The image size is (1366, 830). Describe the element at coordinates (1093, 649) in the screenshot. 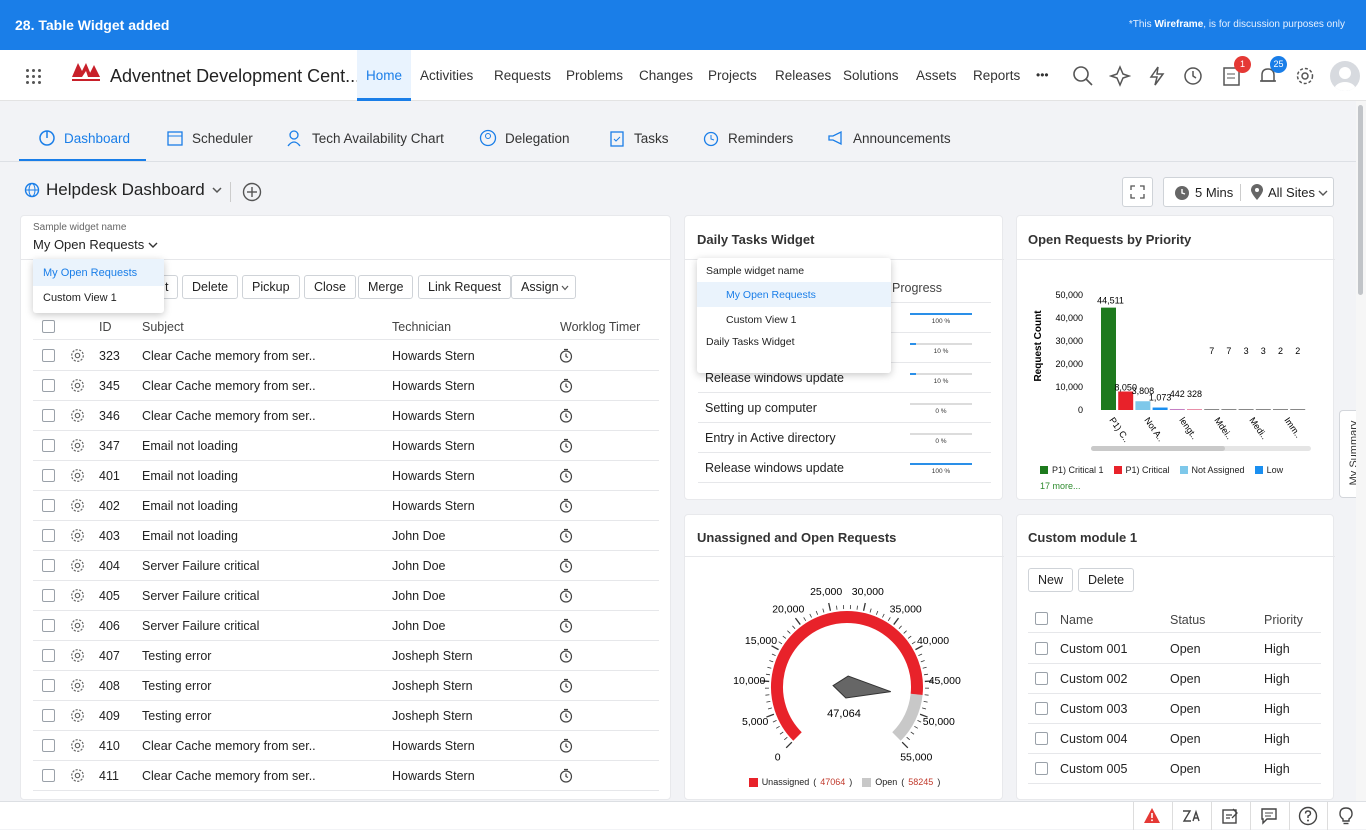

I see `custom-name: Custom 001` at that location.